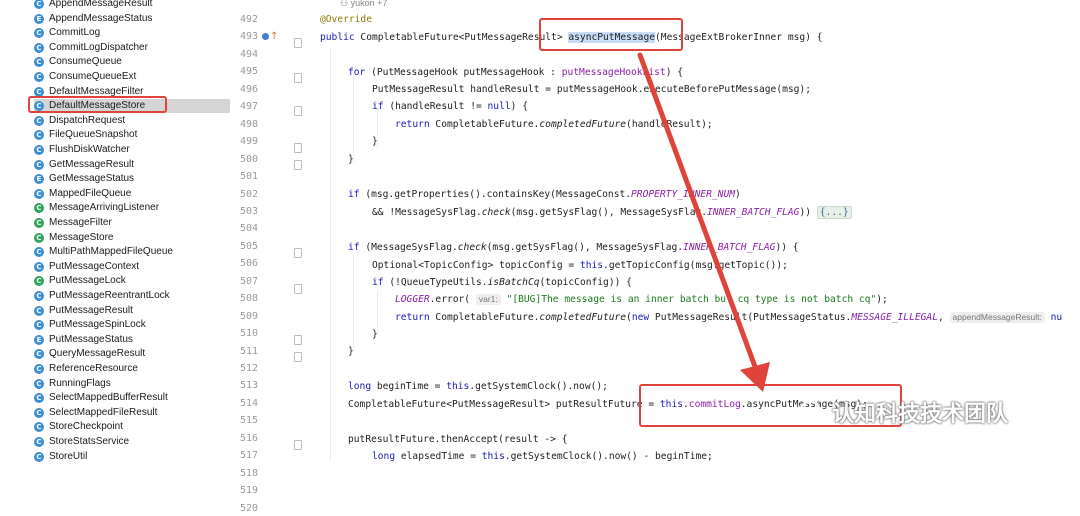 Image resolution: width=1080 pixels, height=516 pixels. I want to click on code-line-499: }, so click(375, 141).